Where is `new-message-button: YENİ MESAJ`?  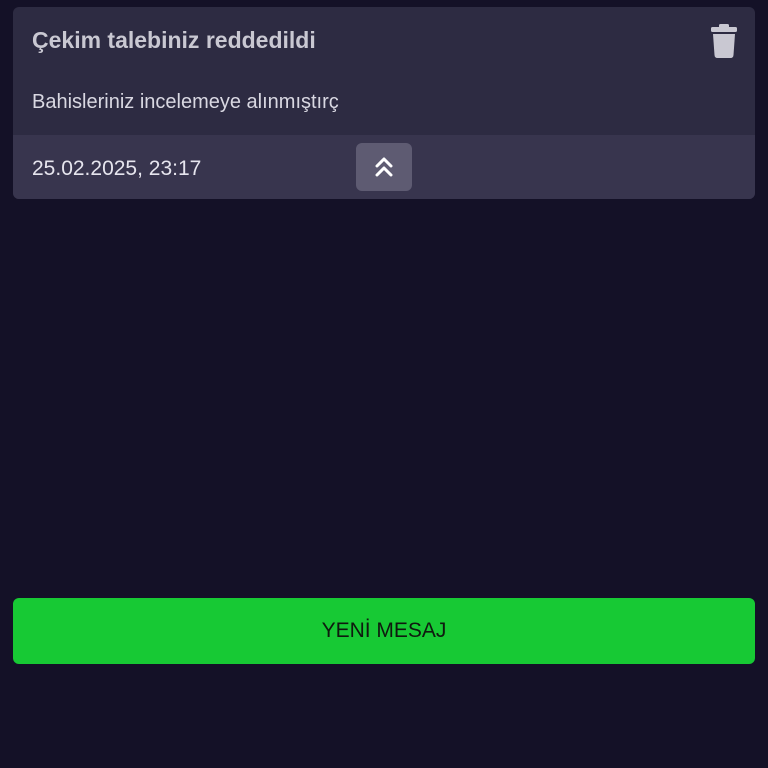
new-message-button: YENİ MESAJ is located at coordinates (384, 631).